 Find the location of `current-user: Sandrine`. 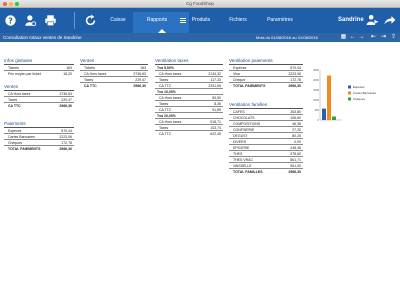

current-user: Sandrine is located at coordinates (351, 20).